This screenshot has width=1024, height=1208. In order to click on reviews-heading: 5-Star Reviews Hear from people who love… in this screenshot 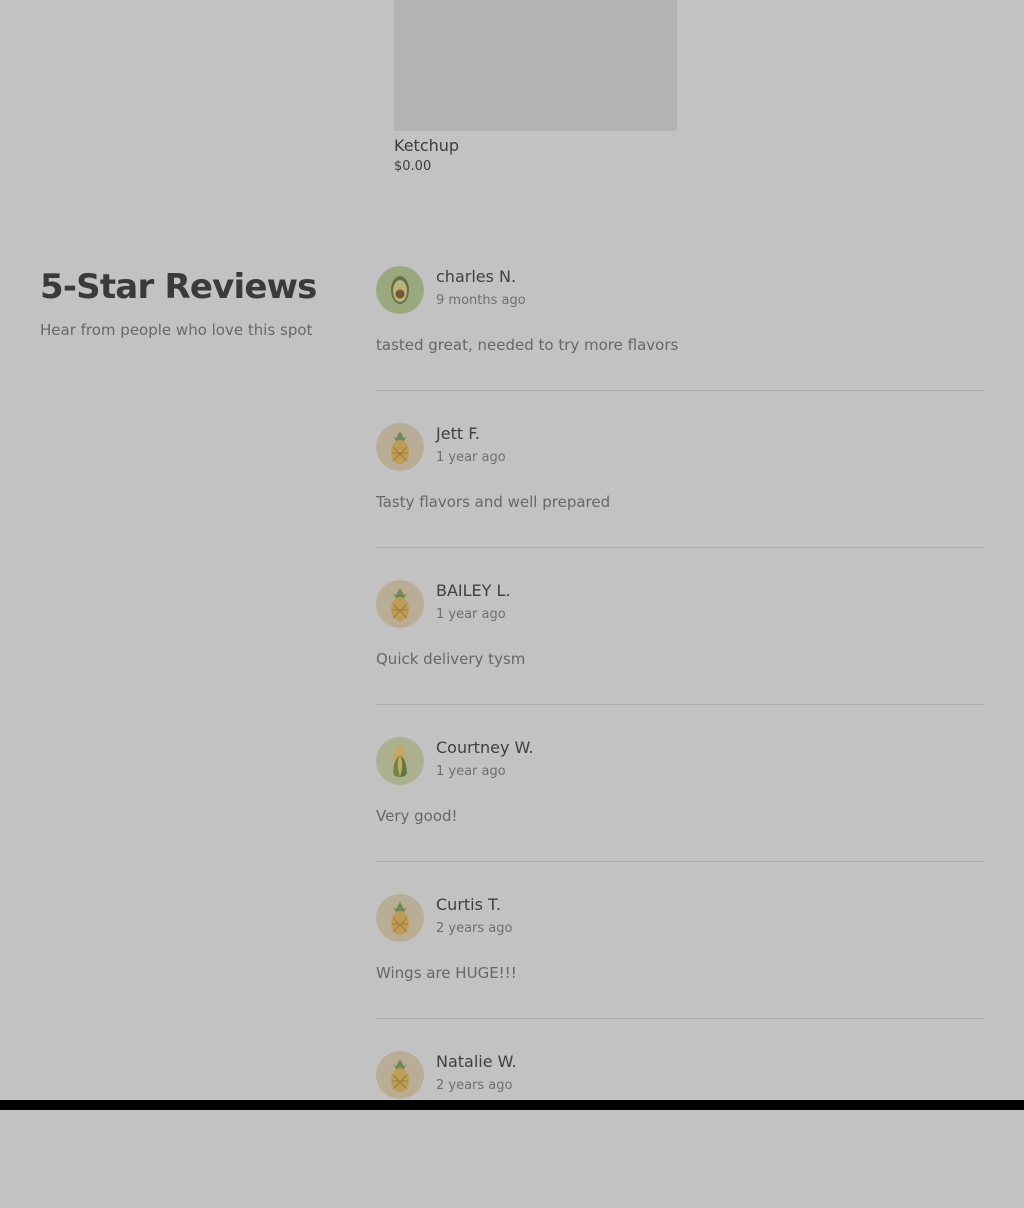, I will do `click(190, 302)`.